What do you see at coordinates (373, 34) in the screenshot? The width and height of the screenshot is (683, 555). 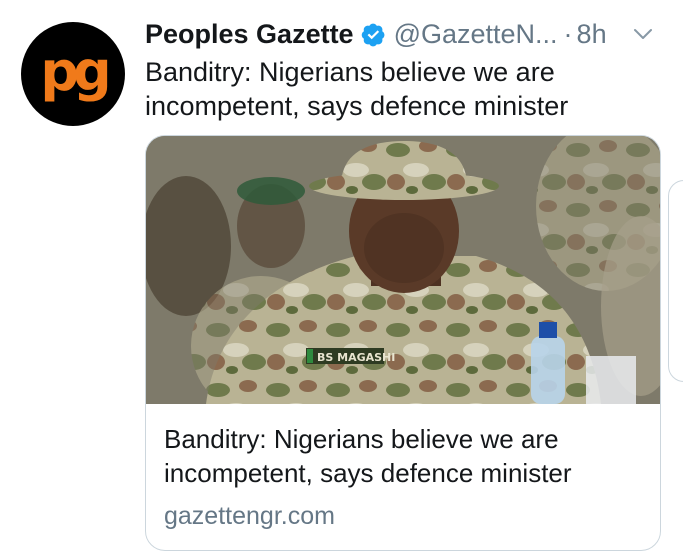 I see `verified-badge-icon` at bounding box center [373, 34].